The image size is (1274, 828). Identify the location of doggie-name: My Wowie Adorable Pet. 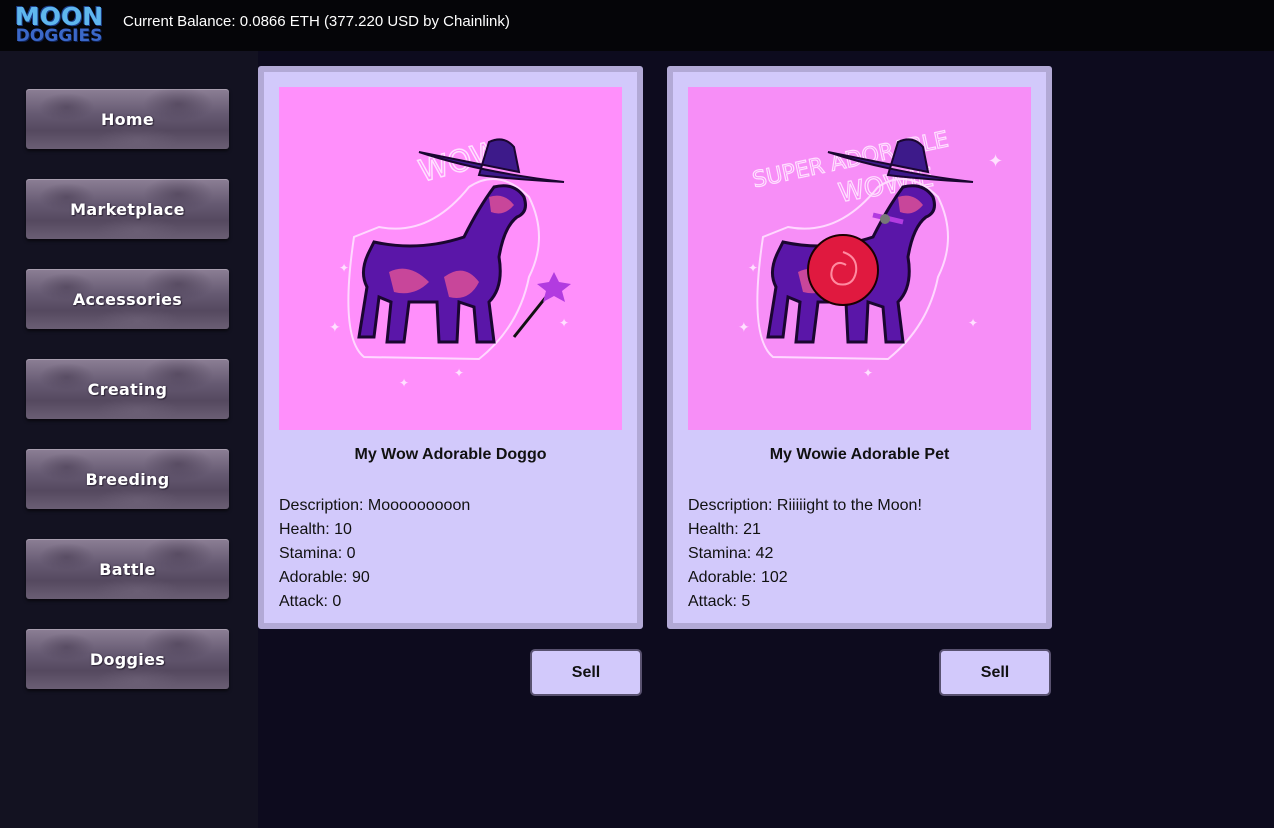
(859, 454).